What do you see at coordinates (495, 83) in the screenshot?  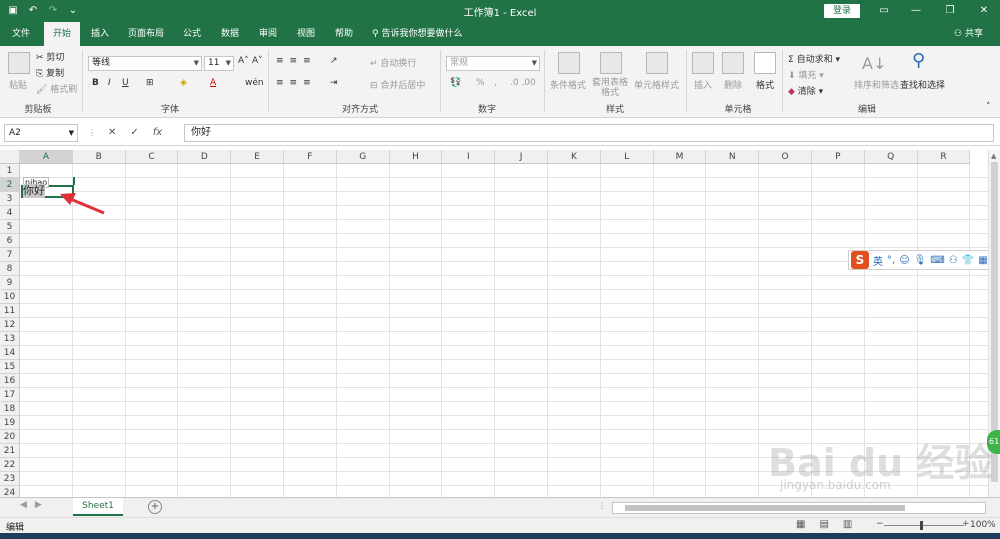 I see `comma-button: ,` at bounding box center [495, 83].